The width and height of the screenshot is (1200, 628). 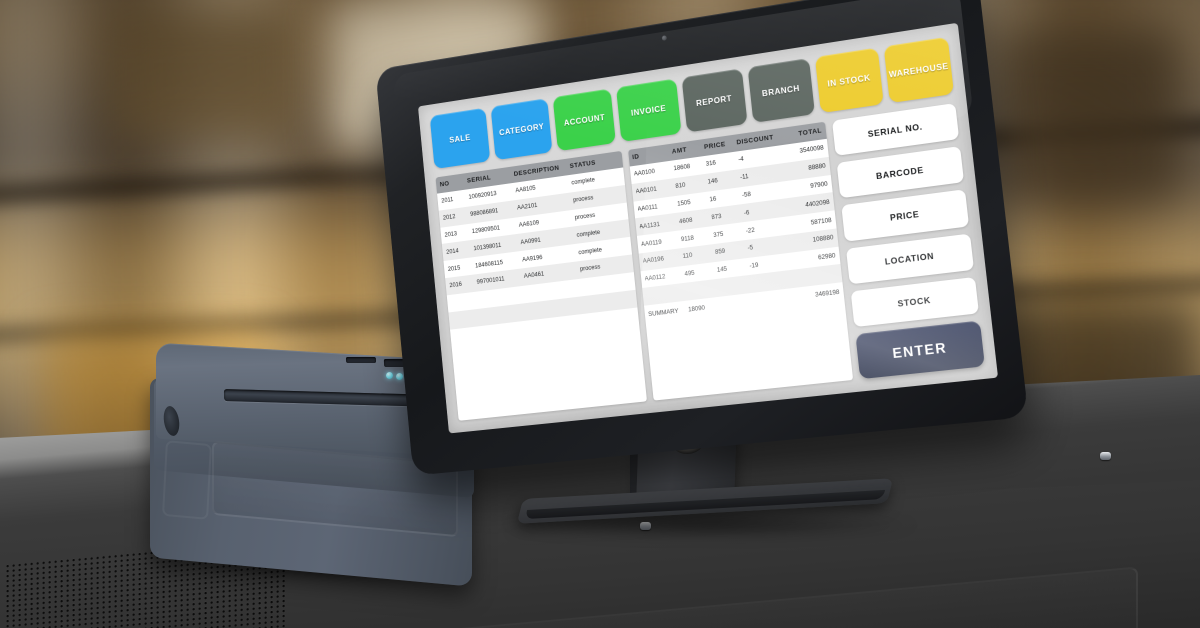 I want to click on cell-id: AA0100, so click(x=644, y=173).